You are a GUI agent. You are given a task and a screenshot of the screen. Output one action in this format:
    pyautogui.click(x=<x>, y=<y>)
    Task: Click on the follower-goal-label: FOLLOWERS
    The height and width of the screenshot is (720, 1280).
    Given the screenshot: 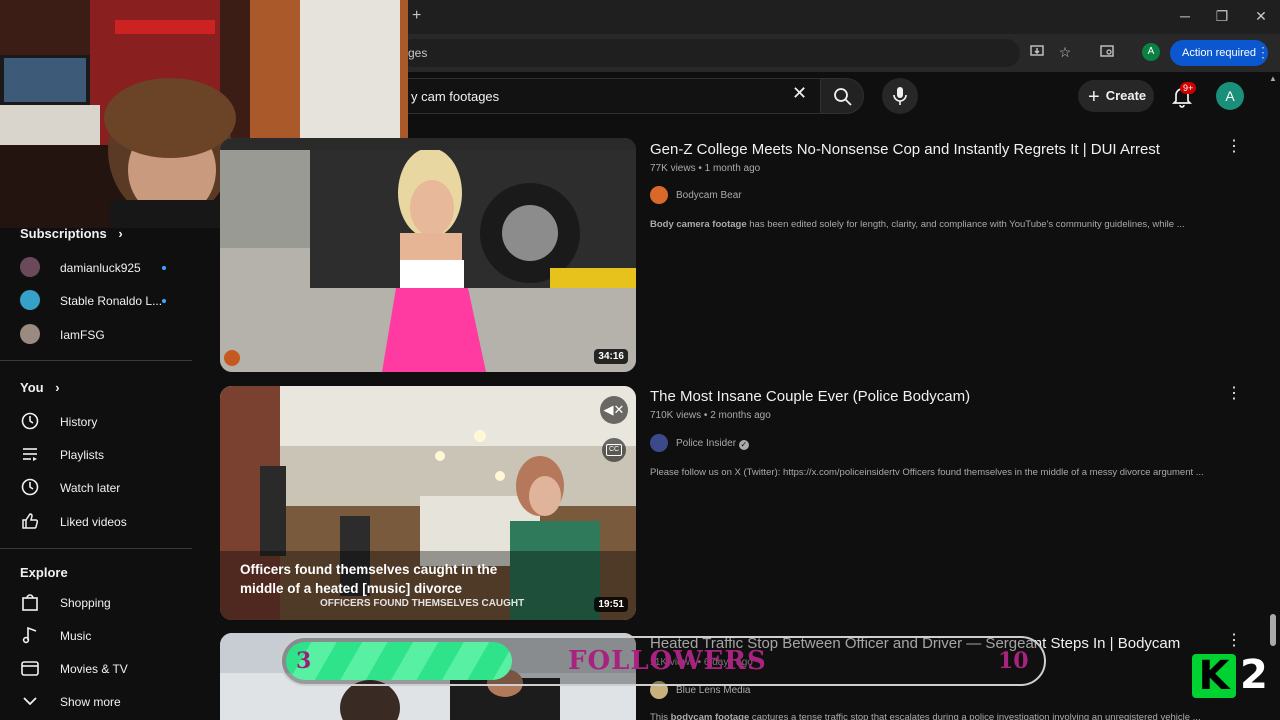 What is the action you would take?
    pyautogui.click(x=667, y=661)
    